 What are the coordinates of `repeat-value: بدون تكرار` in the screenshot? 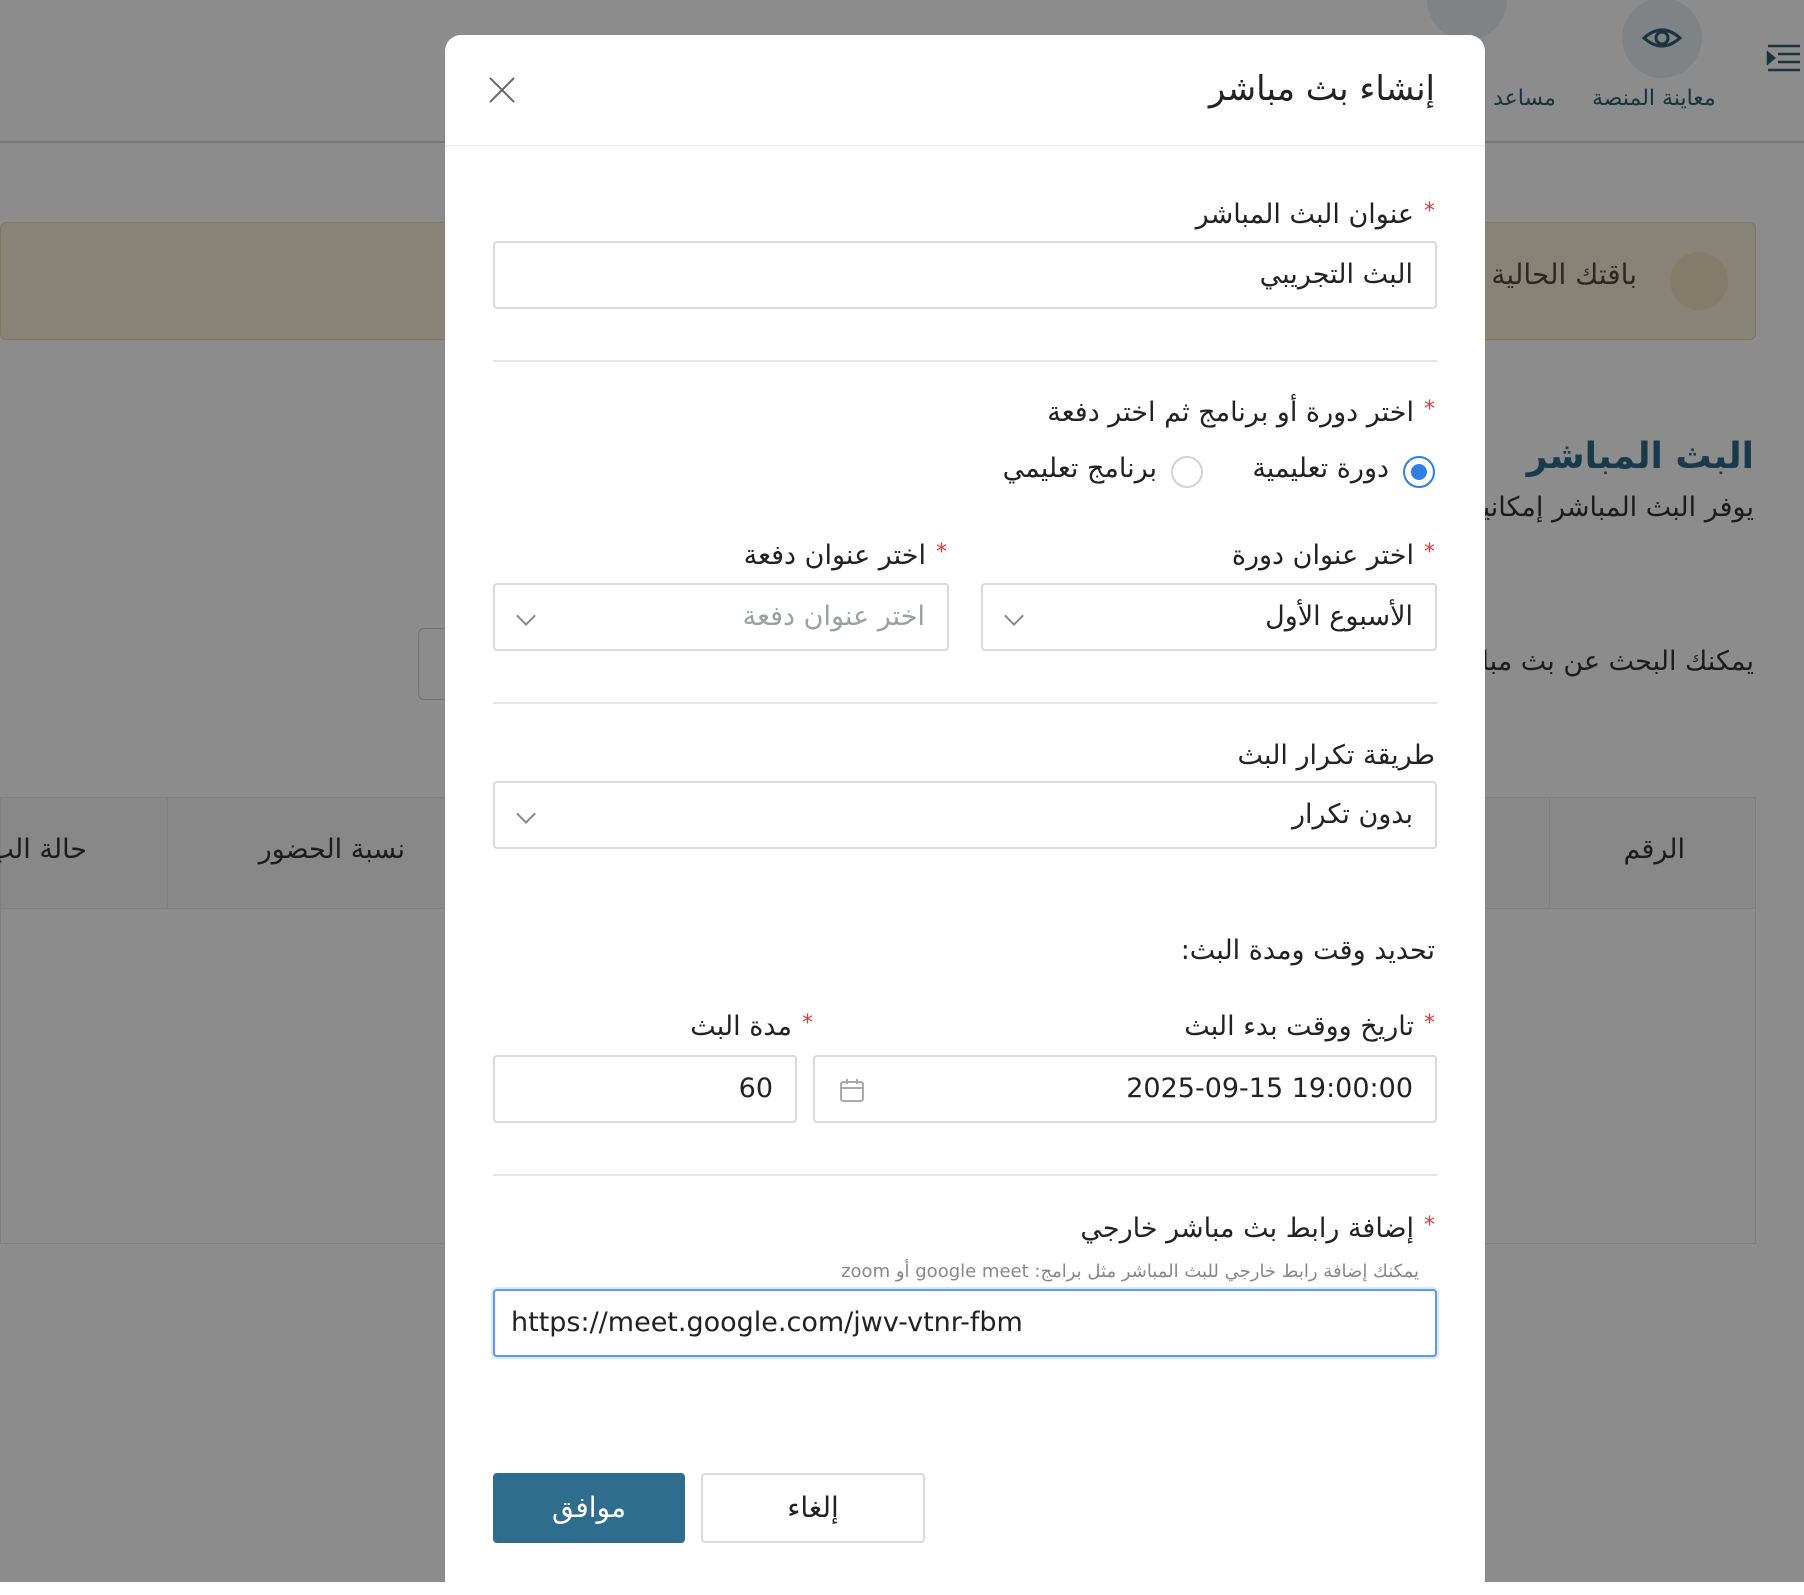 It's located at (1352, 814).